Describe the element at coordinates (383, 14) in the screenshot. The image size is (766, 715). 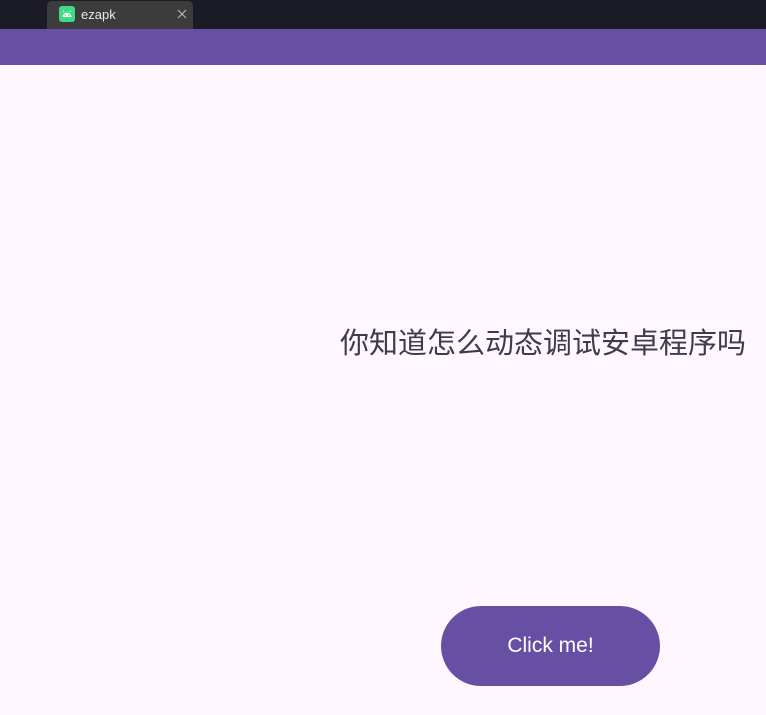
I see `tab-strip: ezapk` at that location.